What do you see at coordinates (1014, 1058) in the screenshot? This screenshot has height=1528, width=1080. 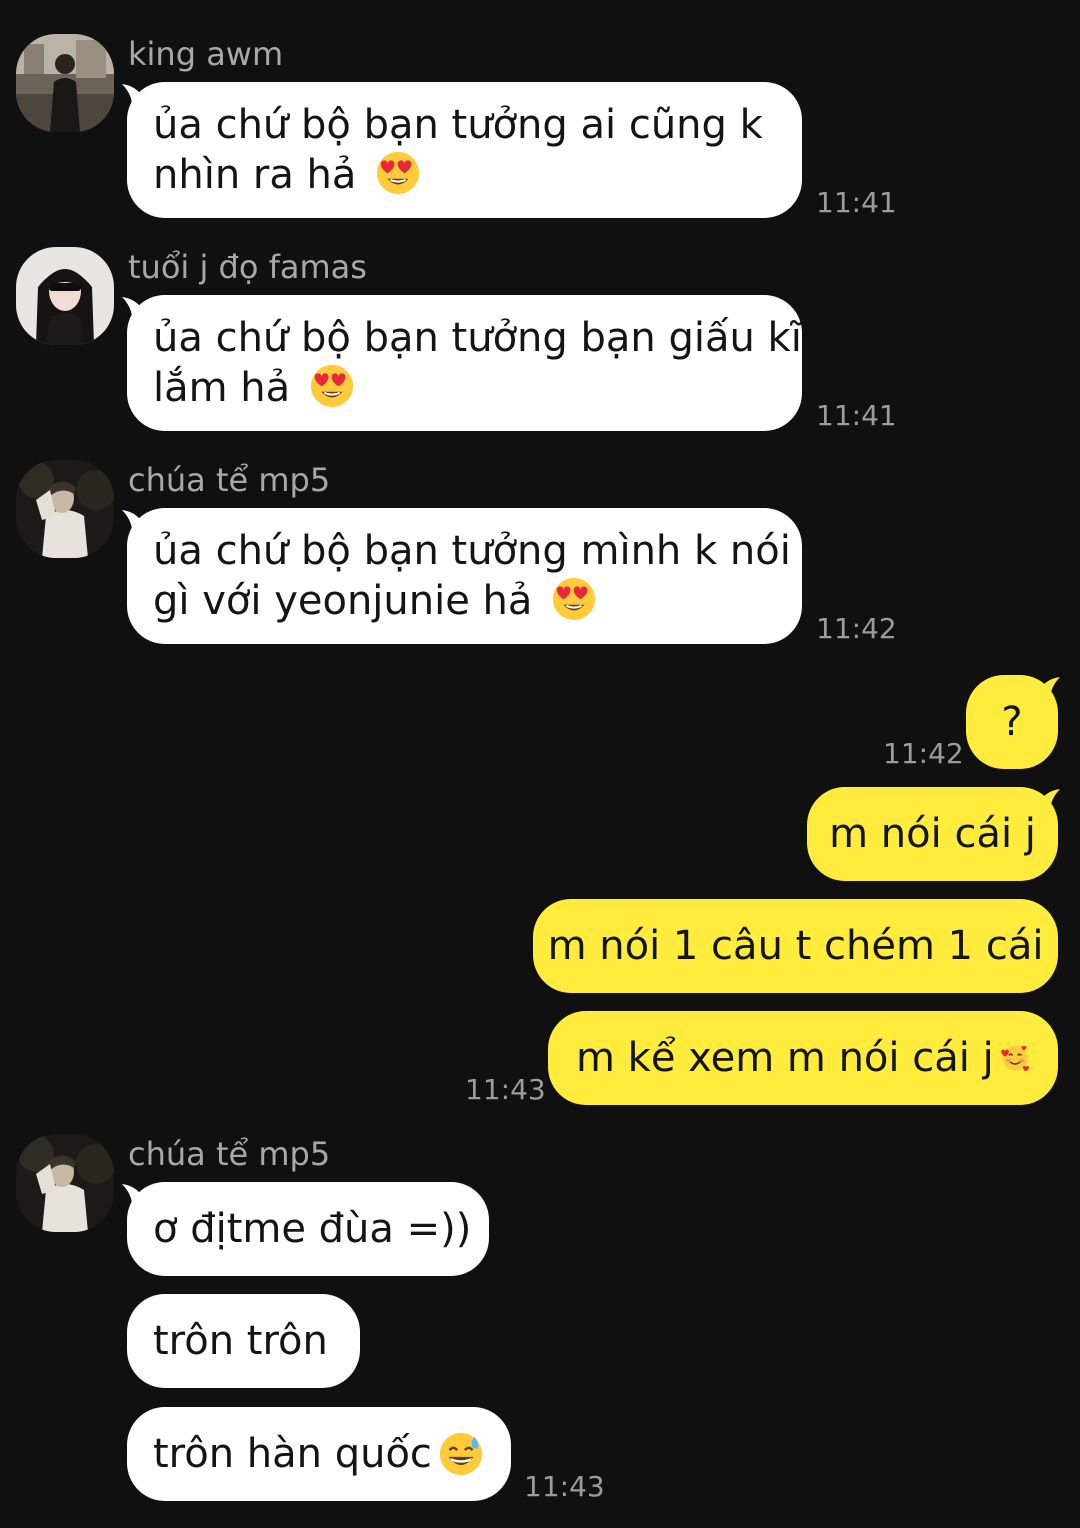 I see `smiling-face-with-hearts-emoji-icon` at bounding box center [1014, 1058].